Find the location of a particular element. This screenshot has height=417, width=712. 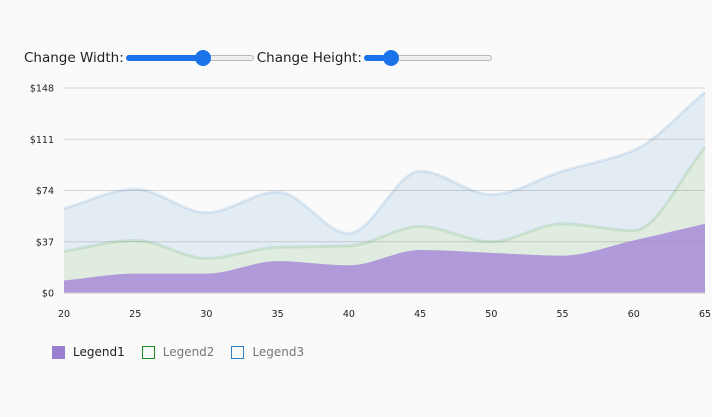

x-axis-ticks: 20 25 30 35 40 45 50 55 60 65 is located at coordinates (384, 314).